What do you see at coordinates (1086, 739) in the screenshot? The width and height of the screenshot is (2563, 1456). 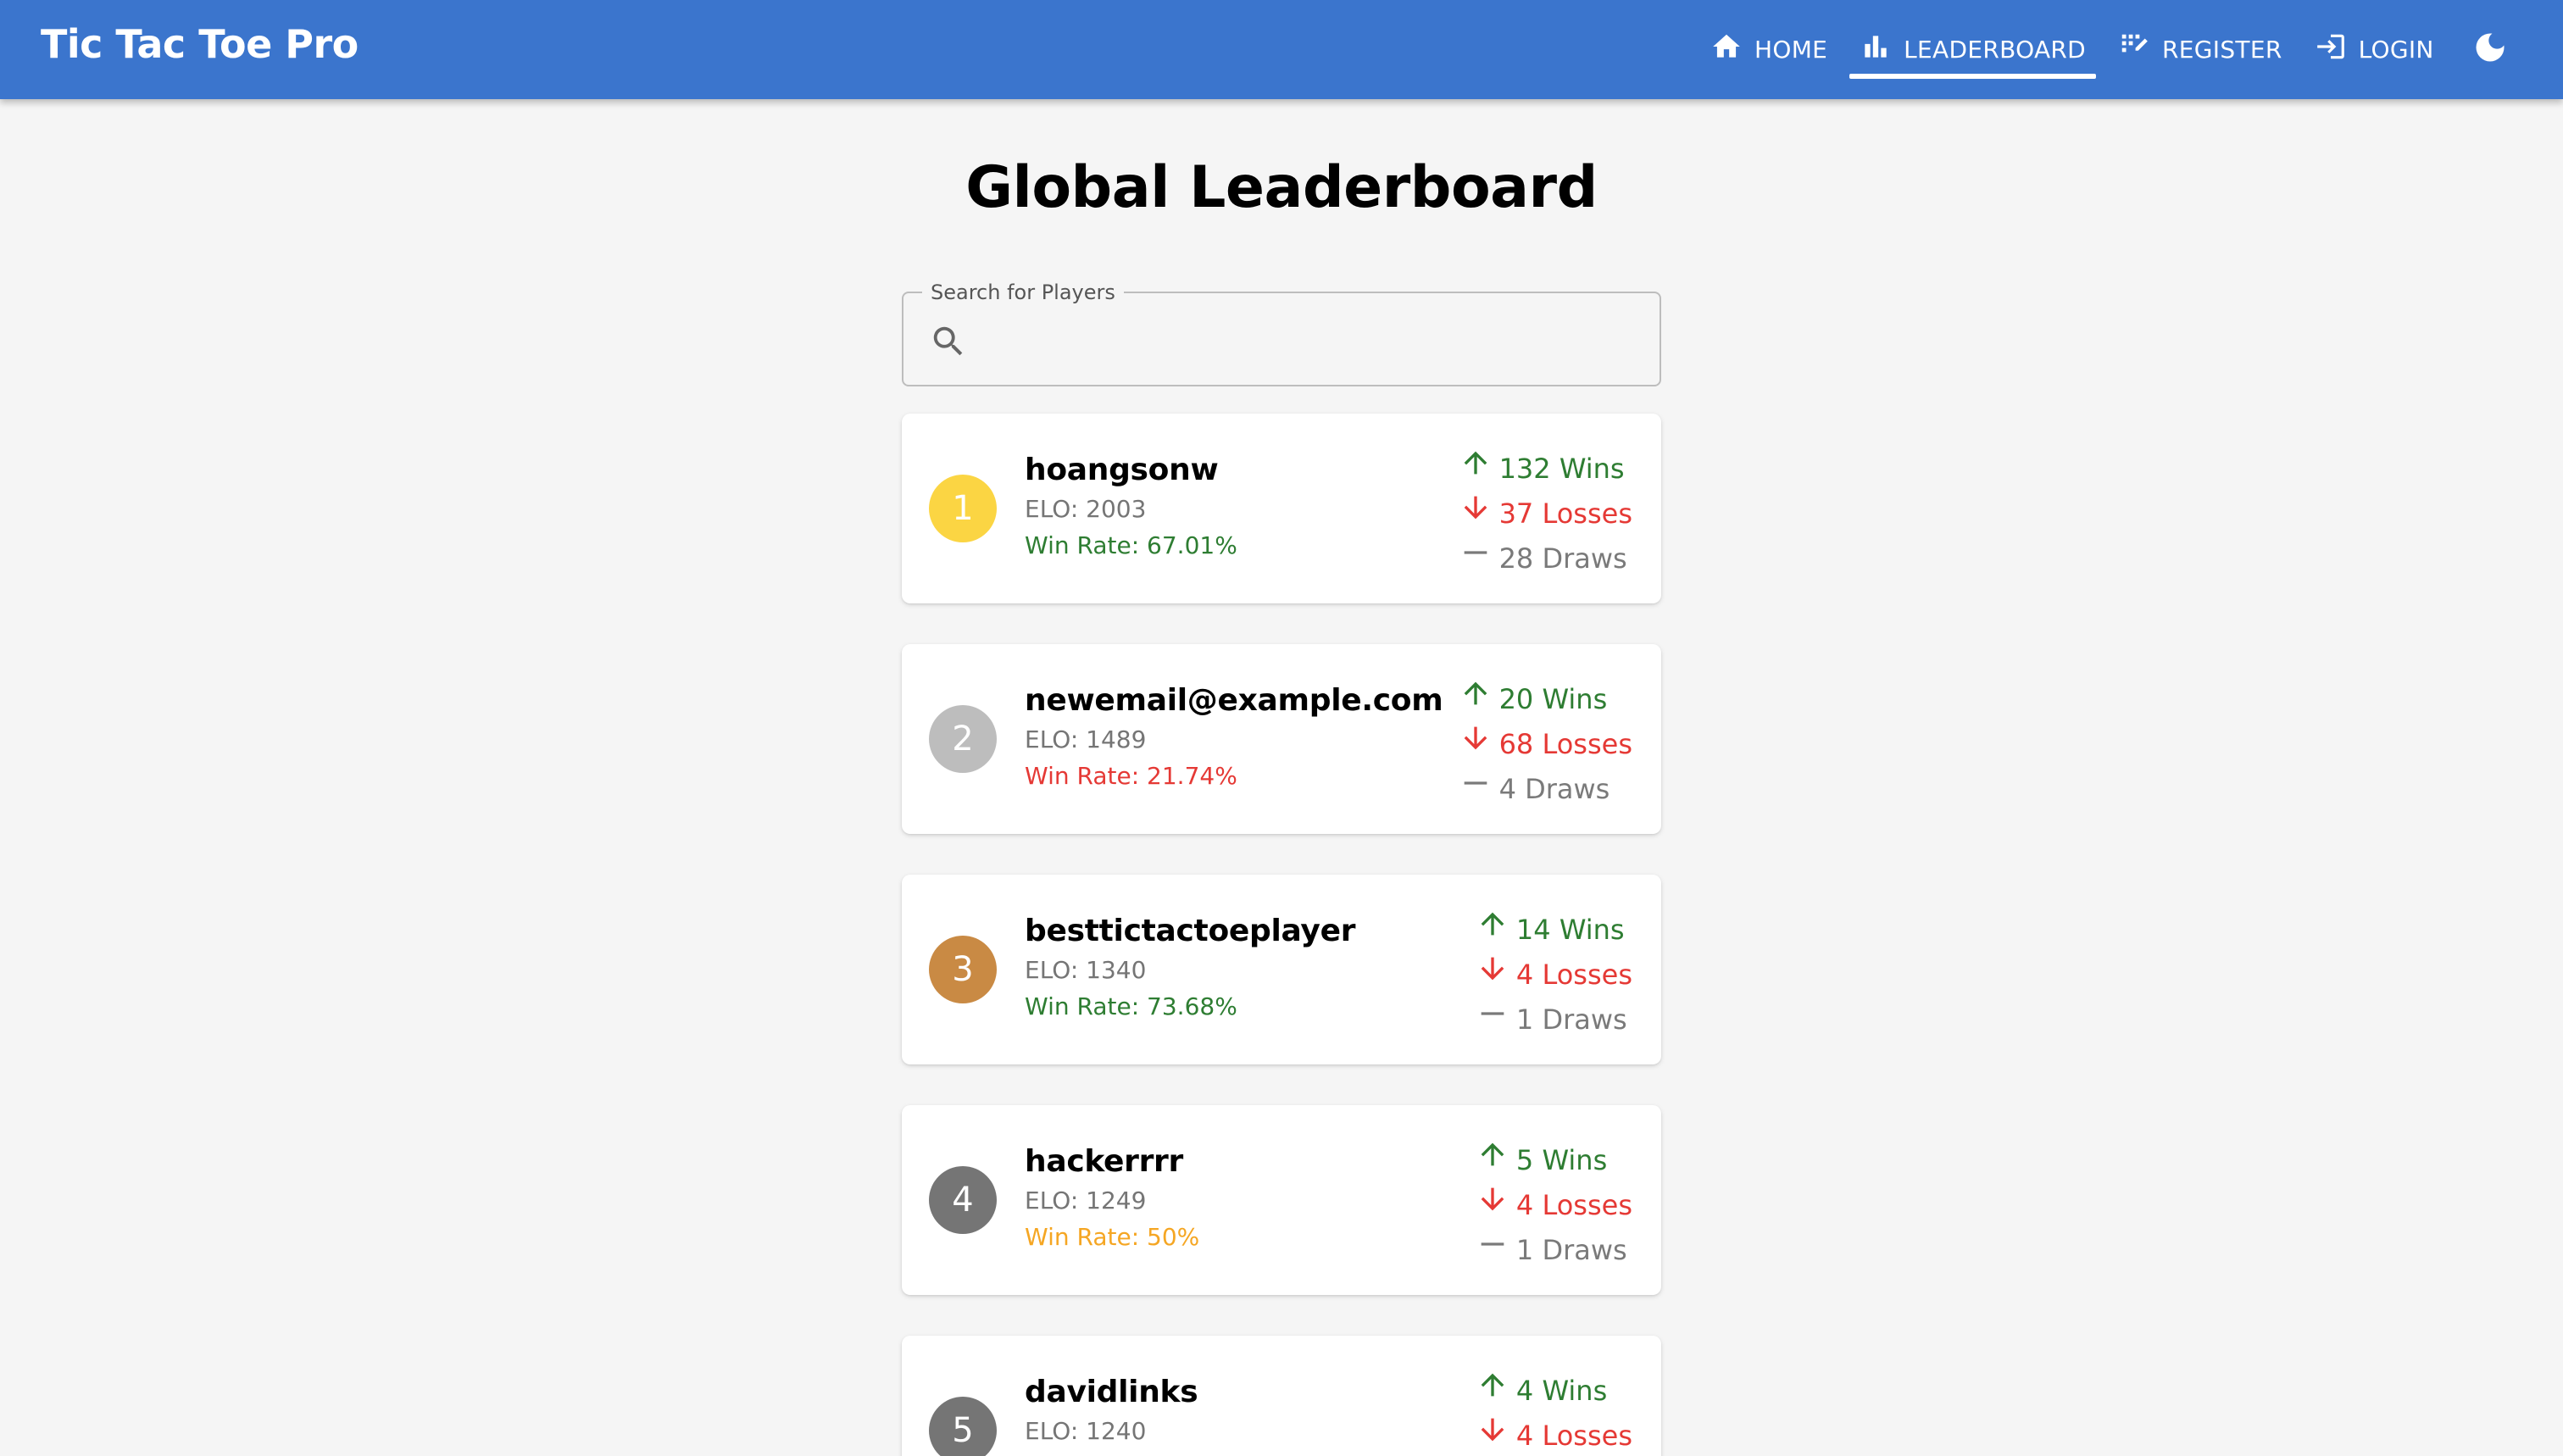 I see `player-elo: ELO: 1489` at bounding box center [1086, 739].